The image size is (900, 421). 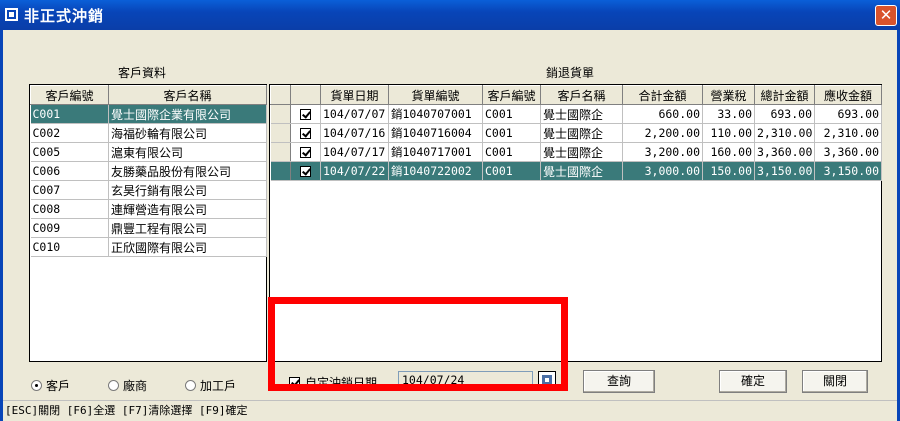 What do you see at coordinates (511, 95) in the screenshot?
I see `returns-column-header: 客戶編號` at bounding box center [511, 95].